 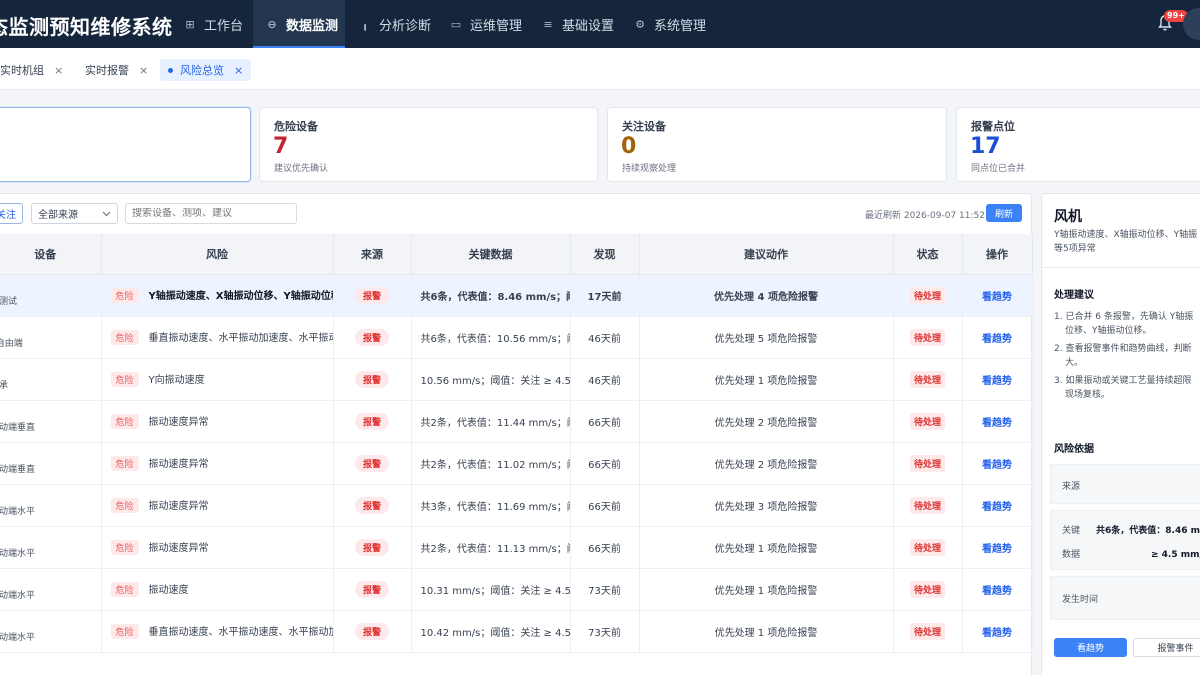 I want to click on tab-label: 实时机组, so click(x=22, y=70).